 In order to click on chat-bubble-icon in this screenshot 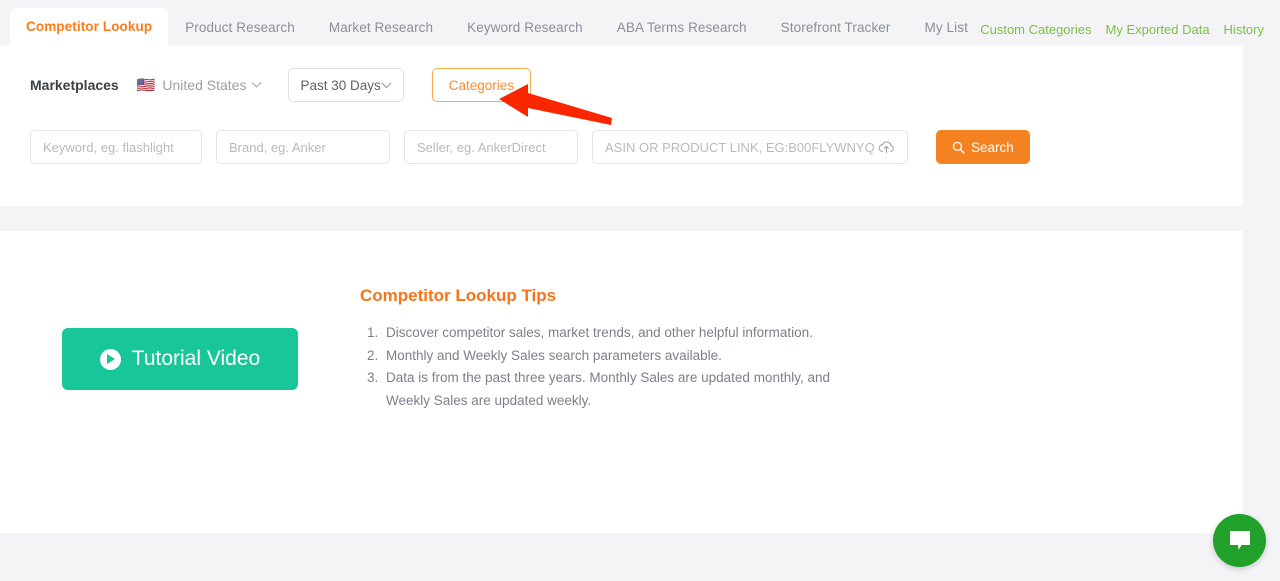, I will do `click(1239, 540)`.